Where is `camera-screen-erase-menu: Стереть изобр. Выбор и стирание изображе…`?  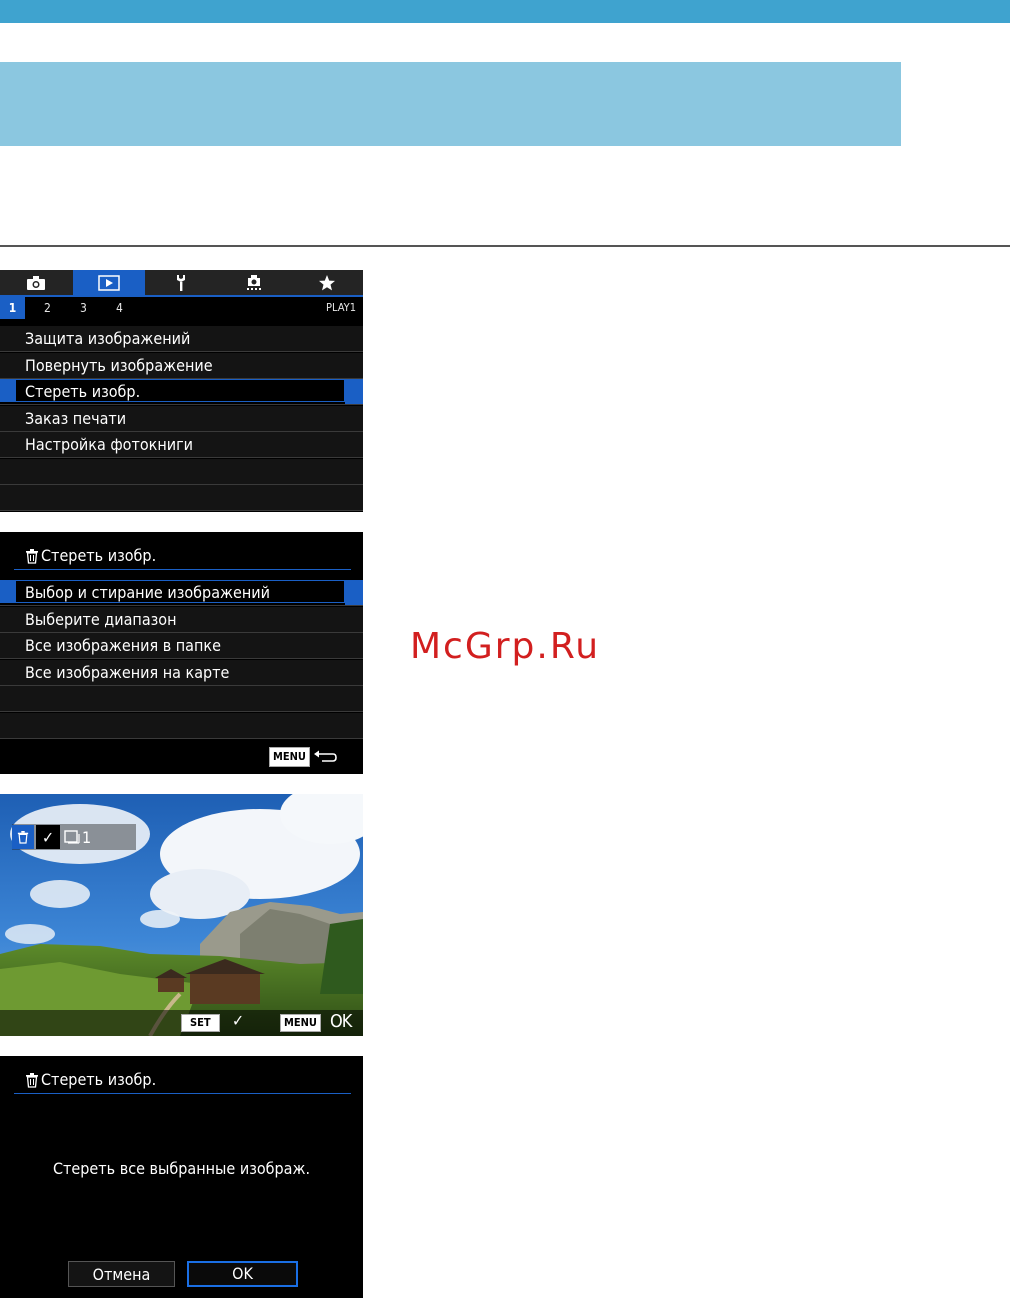
camera-screen-erase-menu: Стереть изобр. Выбор и стирание изображе… is located at coordinates (181, 653).